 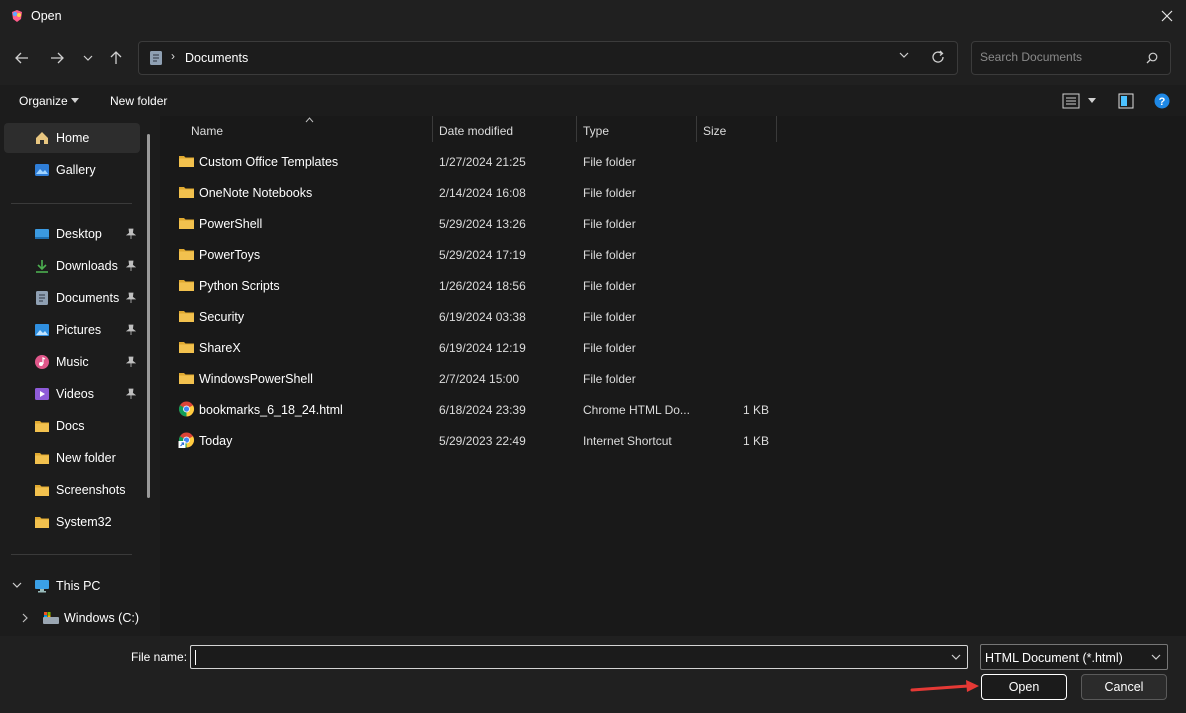 I want to click on file-date: 2/14/2024 16:08, so click(x=482, y=193).